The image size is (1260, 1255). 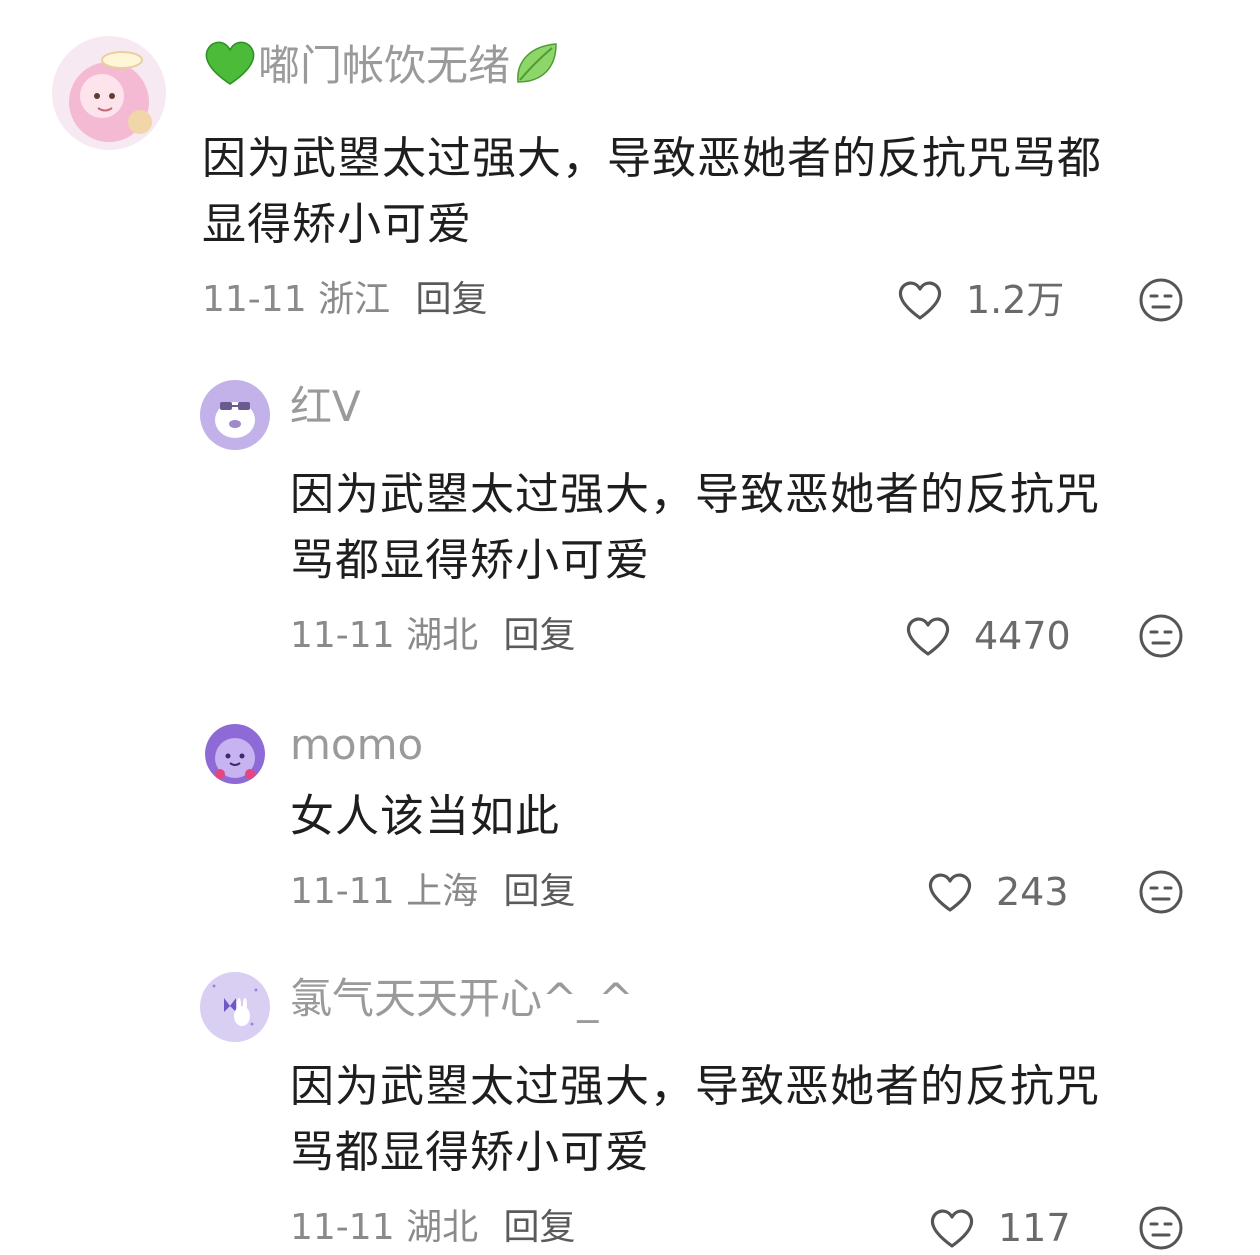 What do you see at coordinates (442, 891) in the screenshot?
I see `comment-location: 上海` at bounding box center [442, 891].